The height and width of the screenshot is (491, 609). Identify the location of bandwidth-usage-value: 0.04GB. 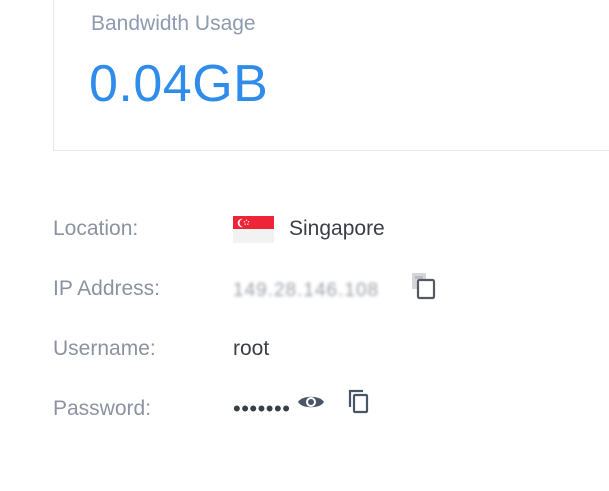
(179, 84).